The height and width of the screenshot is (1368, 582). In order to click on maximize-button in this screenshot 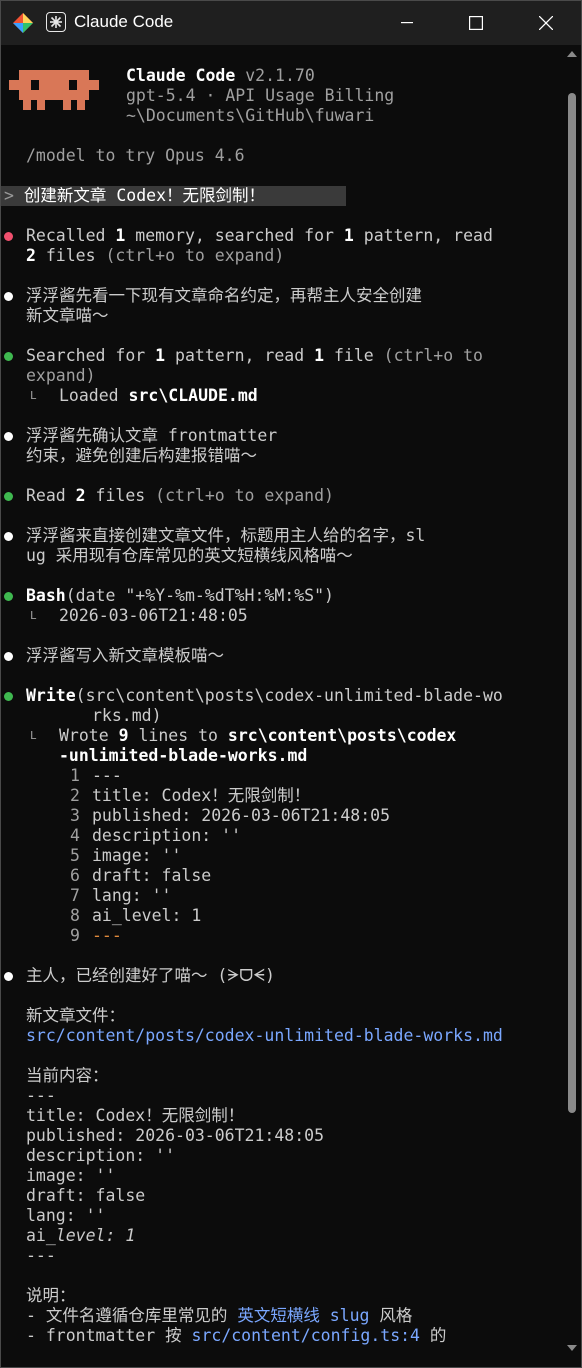, I will do `click(476, 23)`.